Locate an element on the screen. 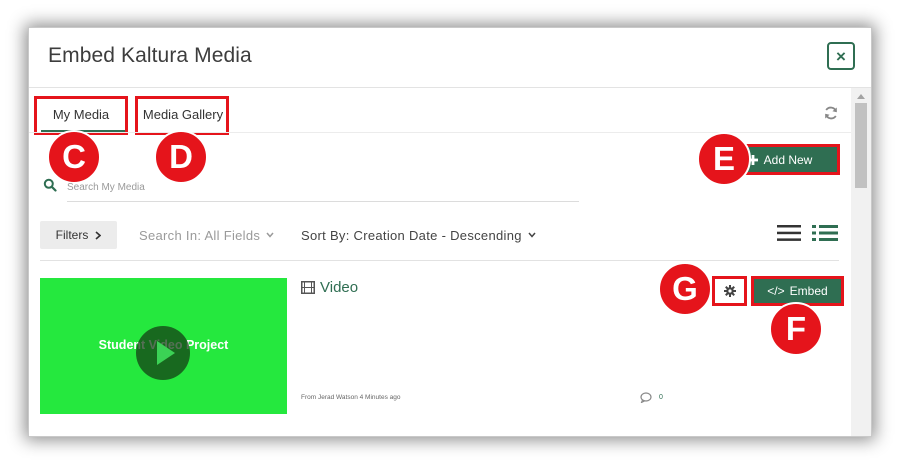  search-in-dropdown: Search In: All Fields is located at coordinates (206, 235).